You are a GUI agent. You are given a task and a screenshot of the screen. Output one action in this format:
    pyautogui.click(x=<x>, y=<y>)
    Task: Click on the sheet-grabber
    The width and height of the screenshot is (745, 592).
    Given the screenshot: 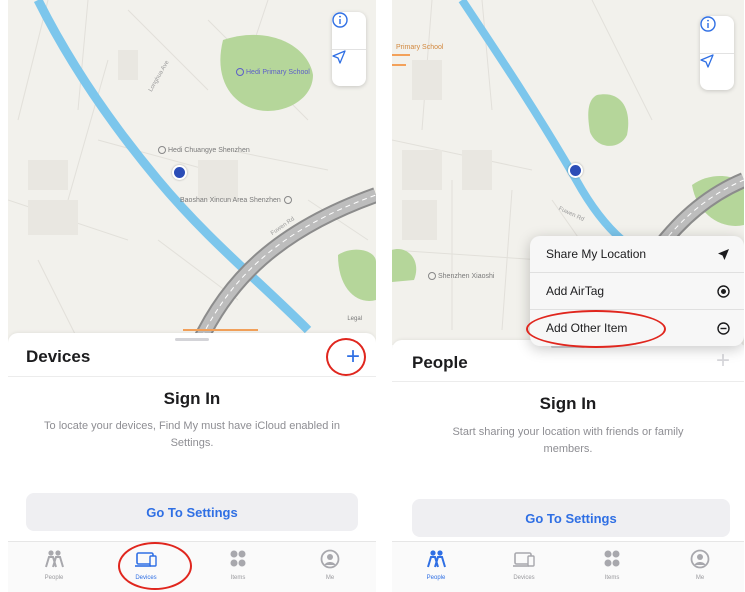 What is the action you would take?
    pyautogui.click(x=192, y=339)
    